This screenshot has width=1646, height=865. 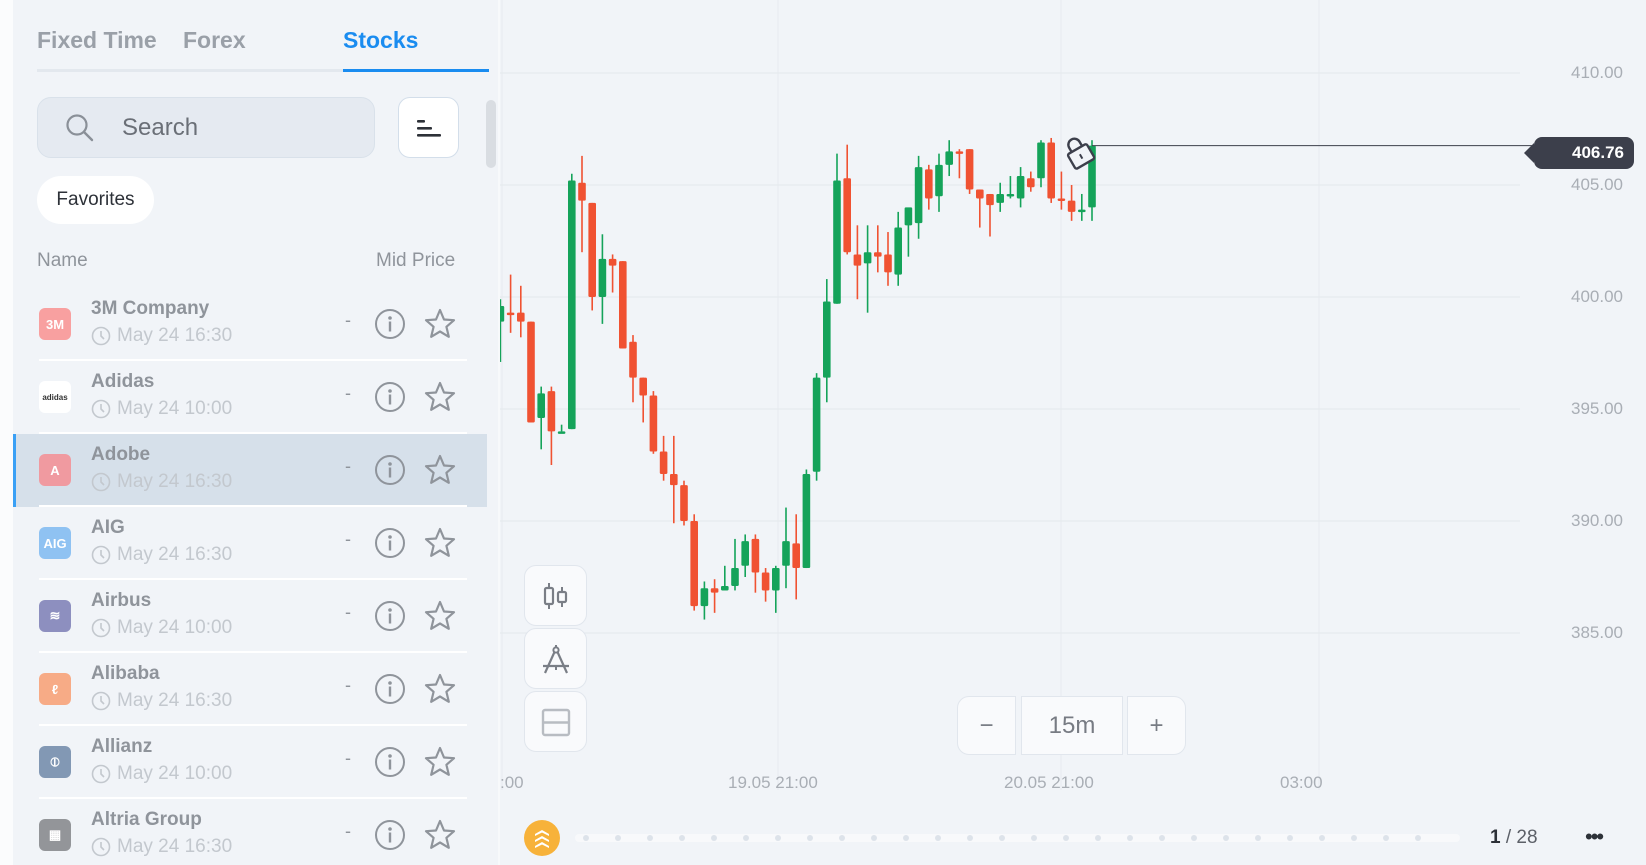 I want to click on zoom-in-button: +, so click(x=1156, y=725).